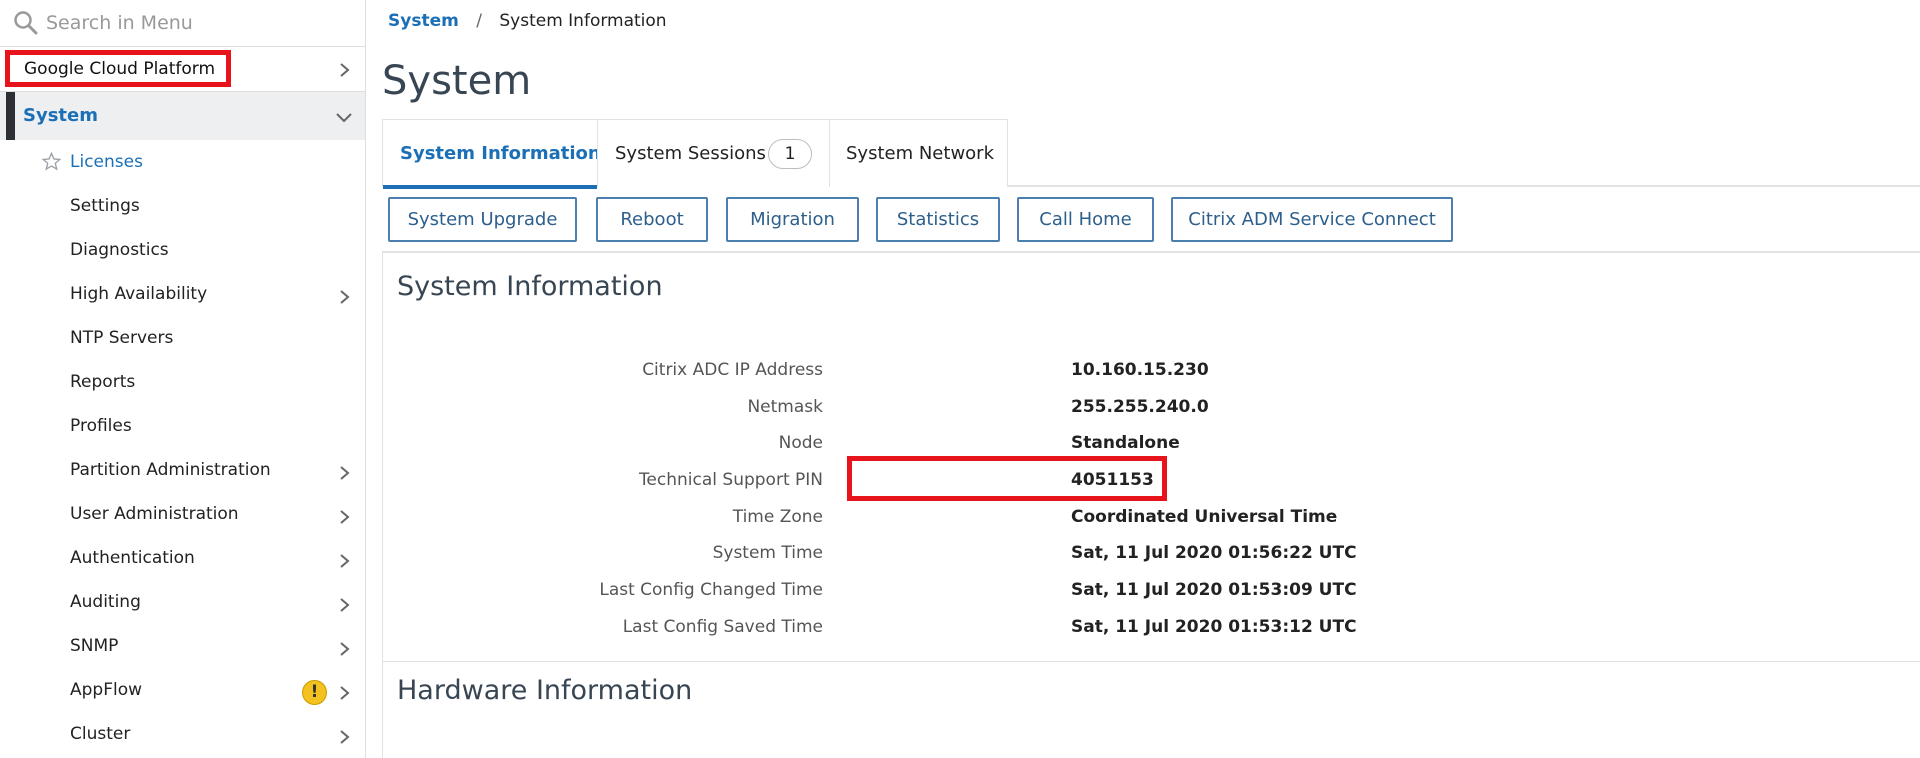 This screenshot has width=1920, height=758. What do you see at coordinates (182, 384) in the screenshot?
I see `sidebar-item-reports: Reports` at bounding box center [182, 384].